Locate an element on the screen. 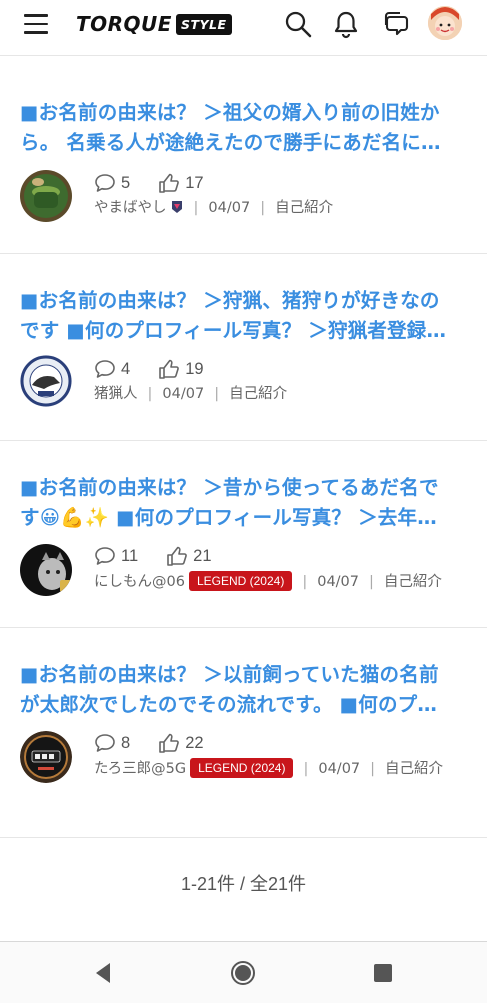 Image resolution: width=487 pixels, height=1003 pixels. post-stats: 5 17 is located at coordinates (163, 183).